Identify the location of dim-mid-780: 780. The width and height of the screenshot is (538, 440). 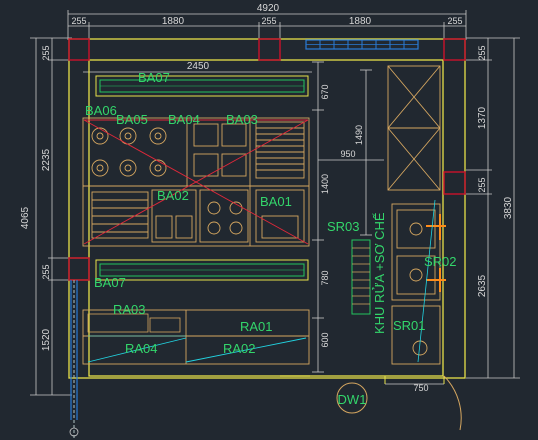
(325, 277).